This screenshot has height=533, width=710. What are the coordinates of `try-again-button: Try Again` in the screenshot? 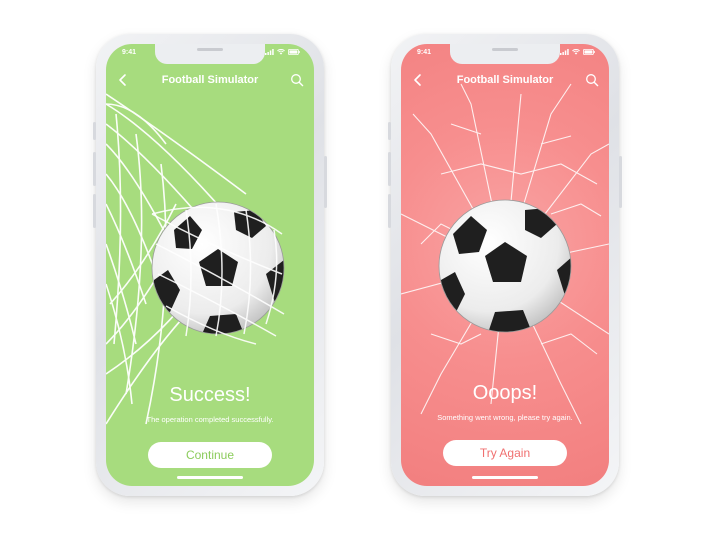 It's located at (505, 453).